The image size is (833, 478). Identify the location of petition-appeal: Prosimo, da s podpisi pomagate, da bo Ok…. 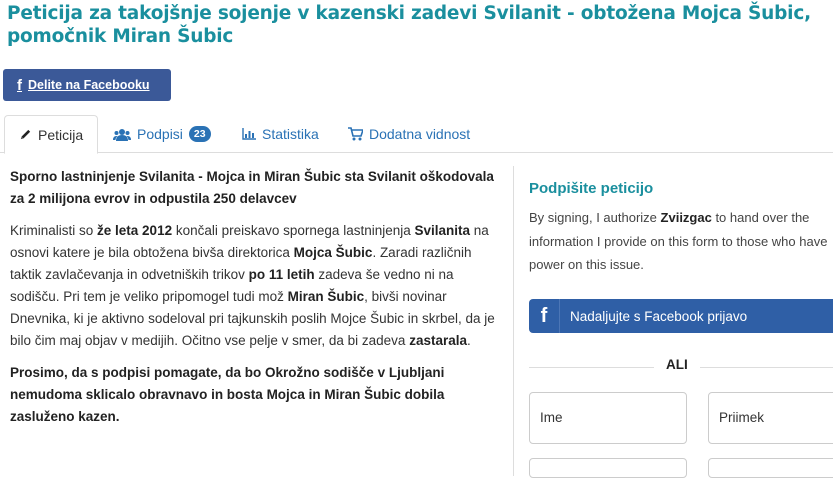
(227, 394).